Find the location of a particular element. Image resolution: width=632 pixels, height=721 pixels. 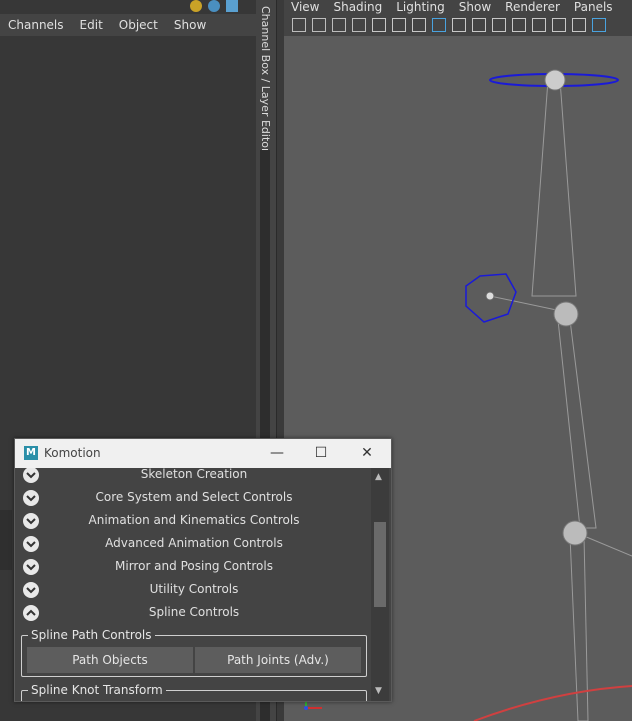

channel-box-menu: Channels Edit Object Show is located at coordinates (128, 25).